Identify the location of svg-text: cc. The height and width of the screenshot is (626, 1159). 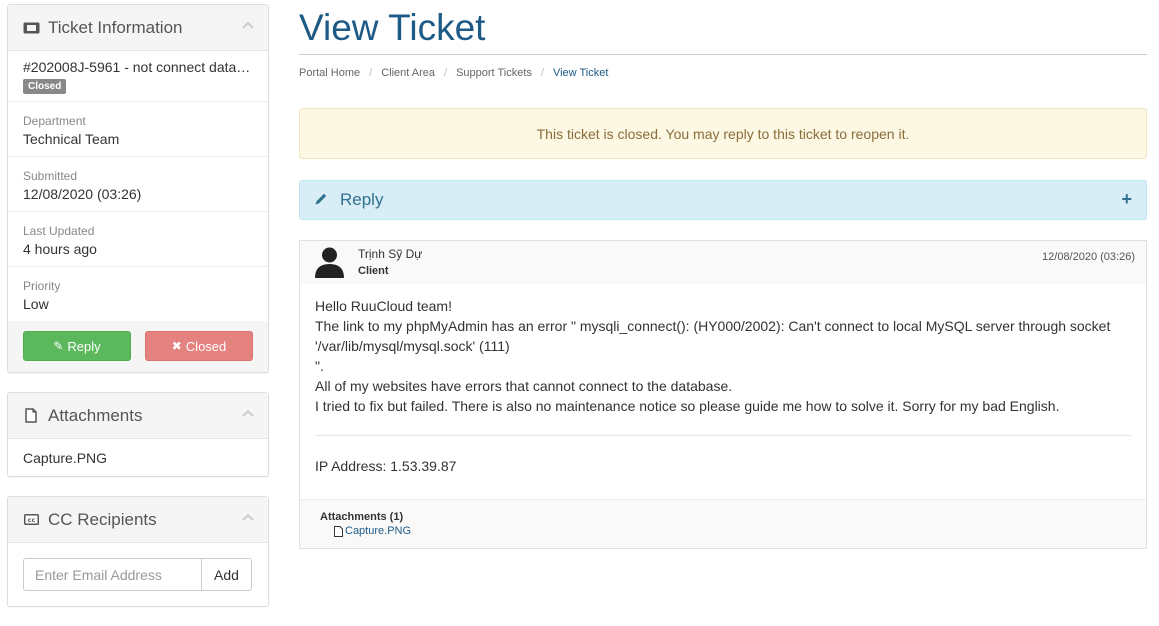
(31, 520).